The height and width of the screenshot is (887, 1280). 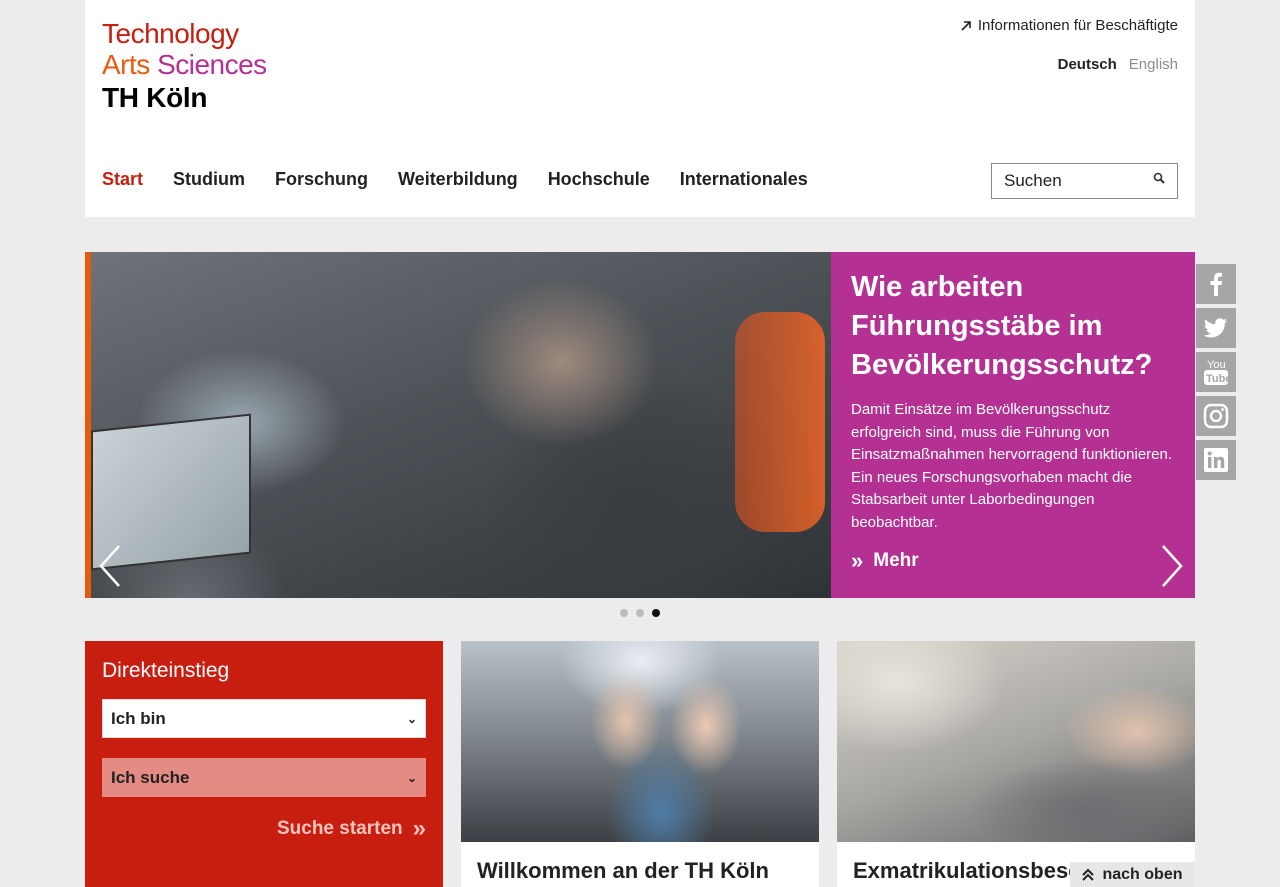 I want to click on search-box, so click(x=1084, y=181).